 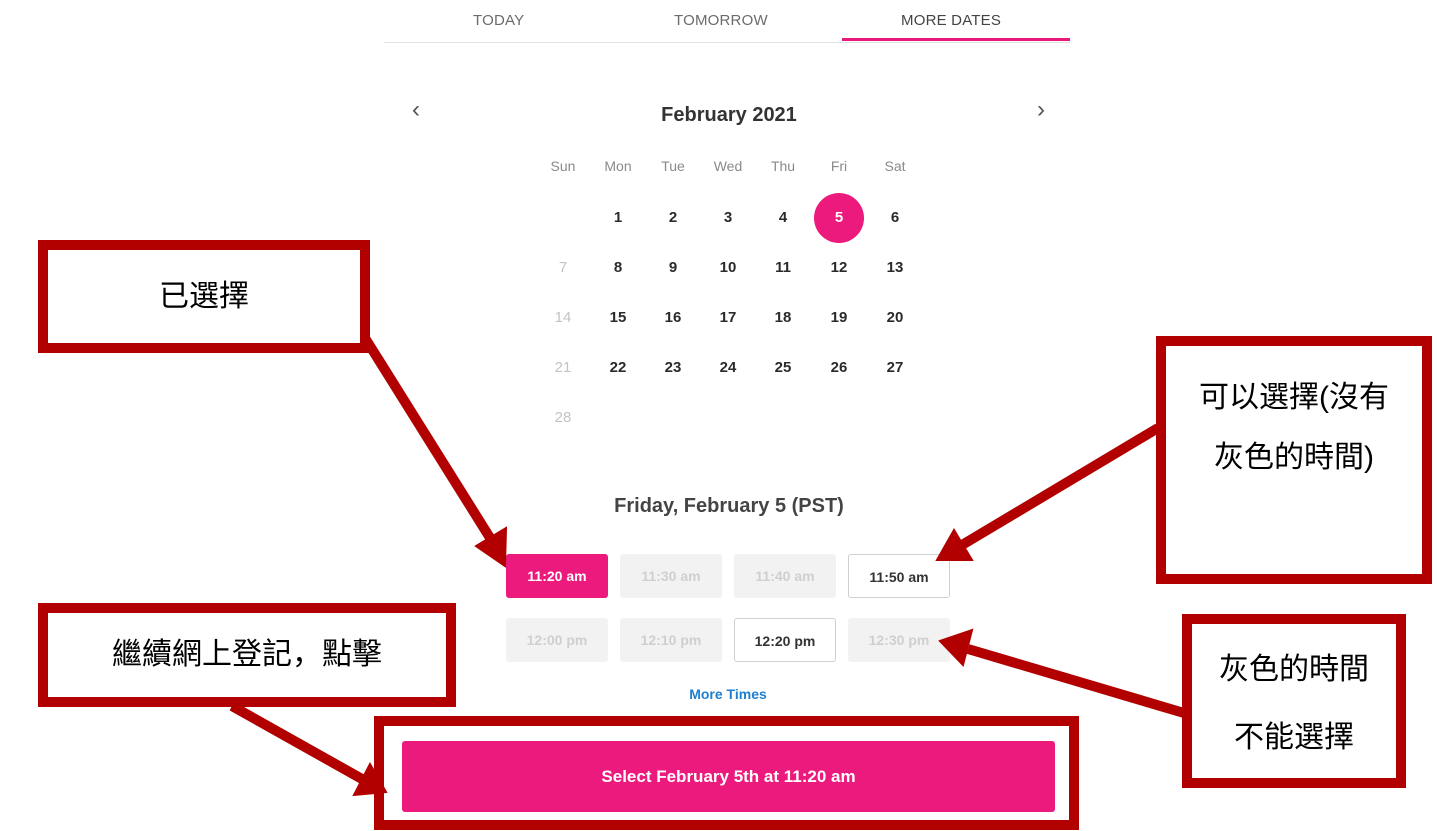 I want to click on arrow-to-select-button, so click(x=297, y=742).